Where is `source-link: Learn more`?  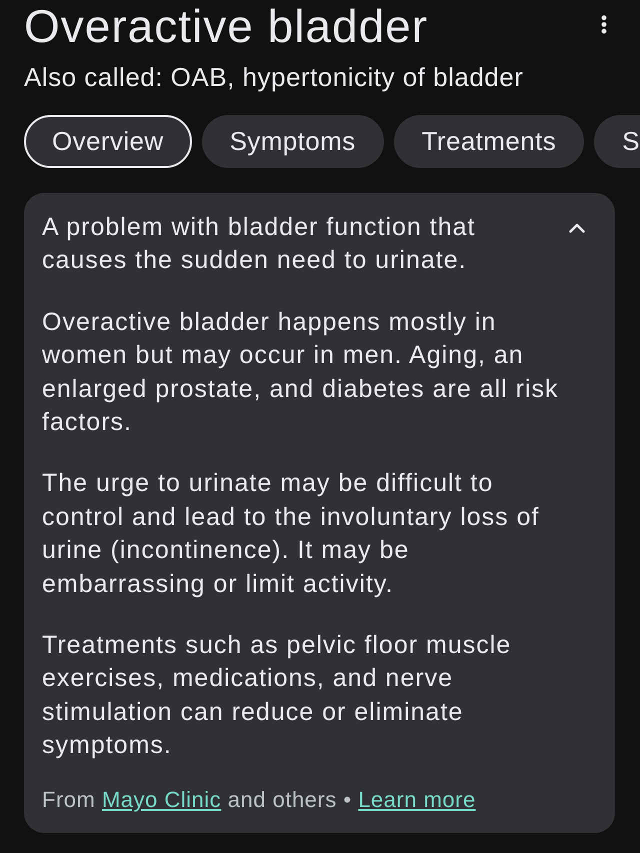
source-link: Learn more is located at coordinates (417, 799).